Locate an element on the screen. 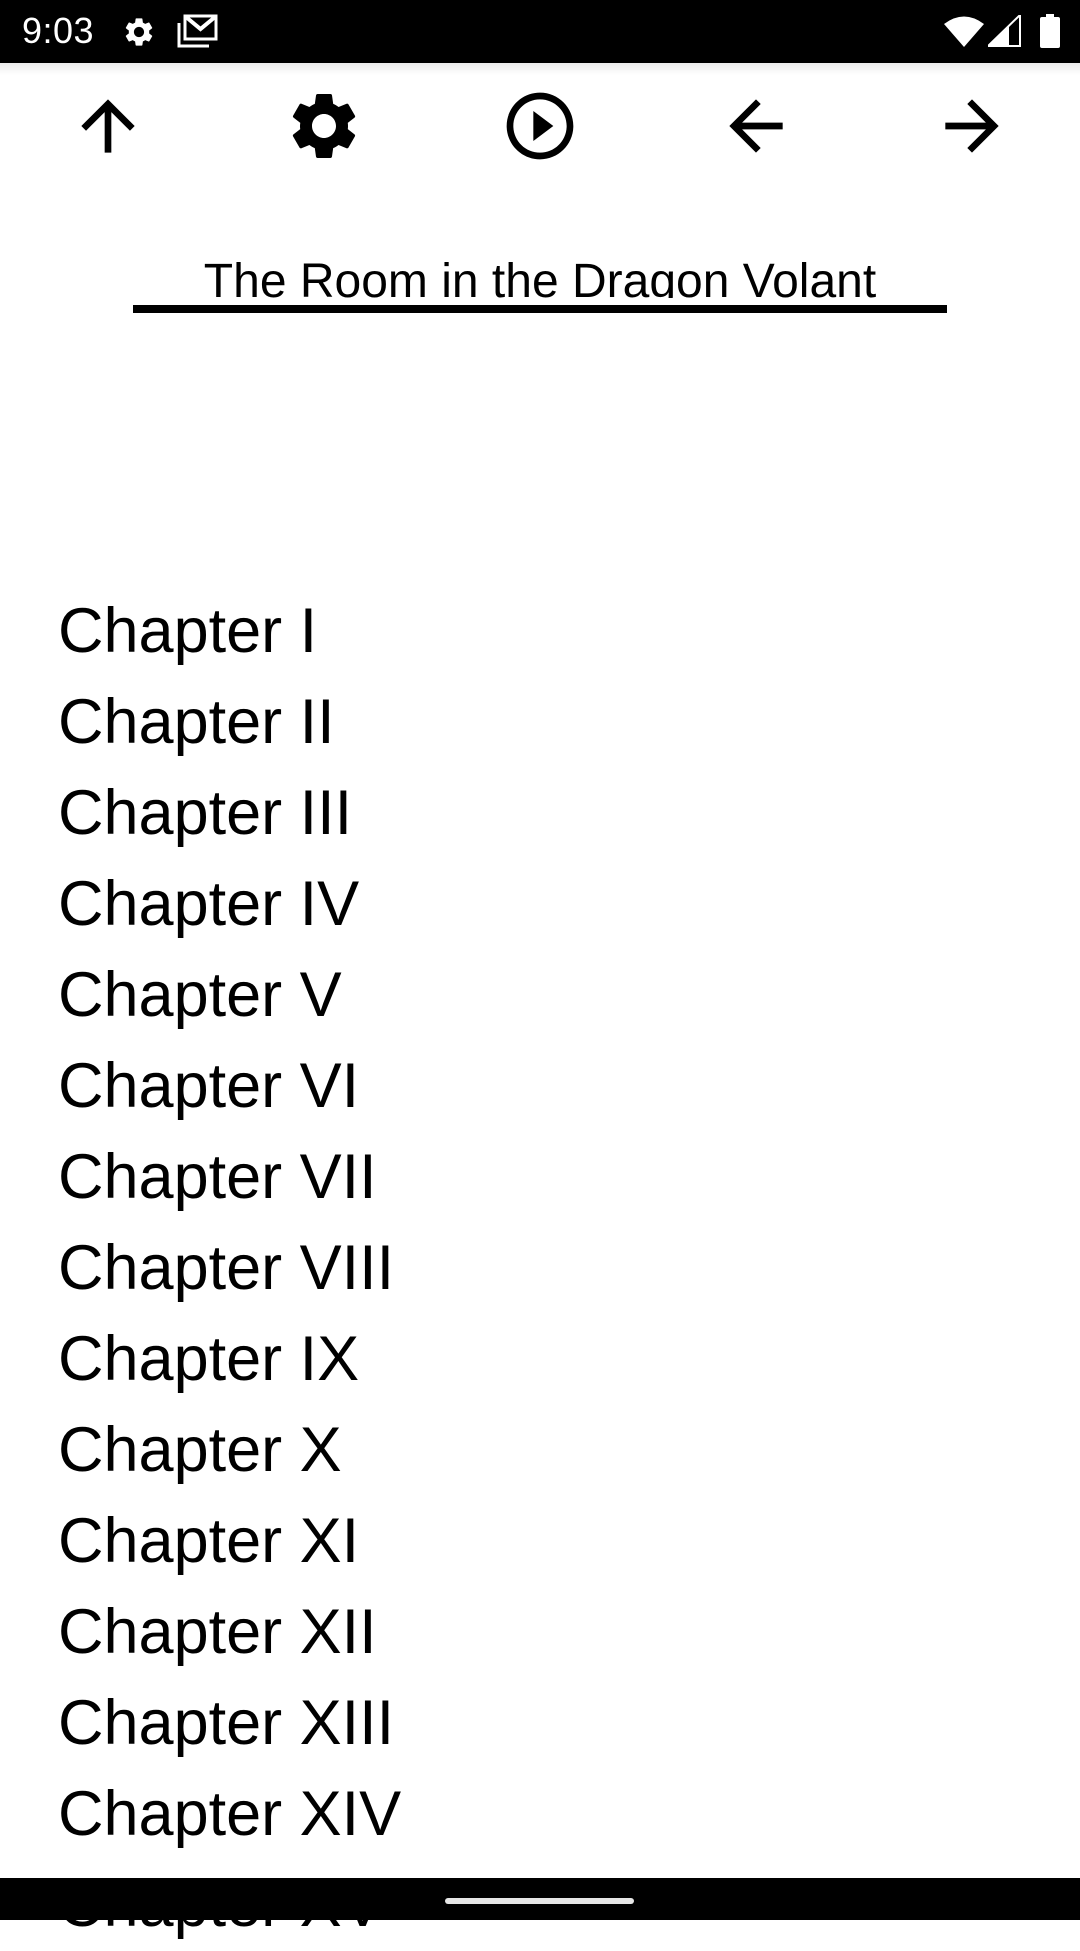 Image resolution: width=1080 pixels, height=1951 pixels. status-bar: 9:03 is located at coordinates (540, 31).